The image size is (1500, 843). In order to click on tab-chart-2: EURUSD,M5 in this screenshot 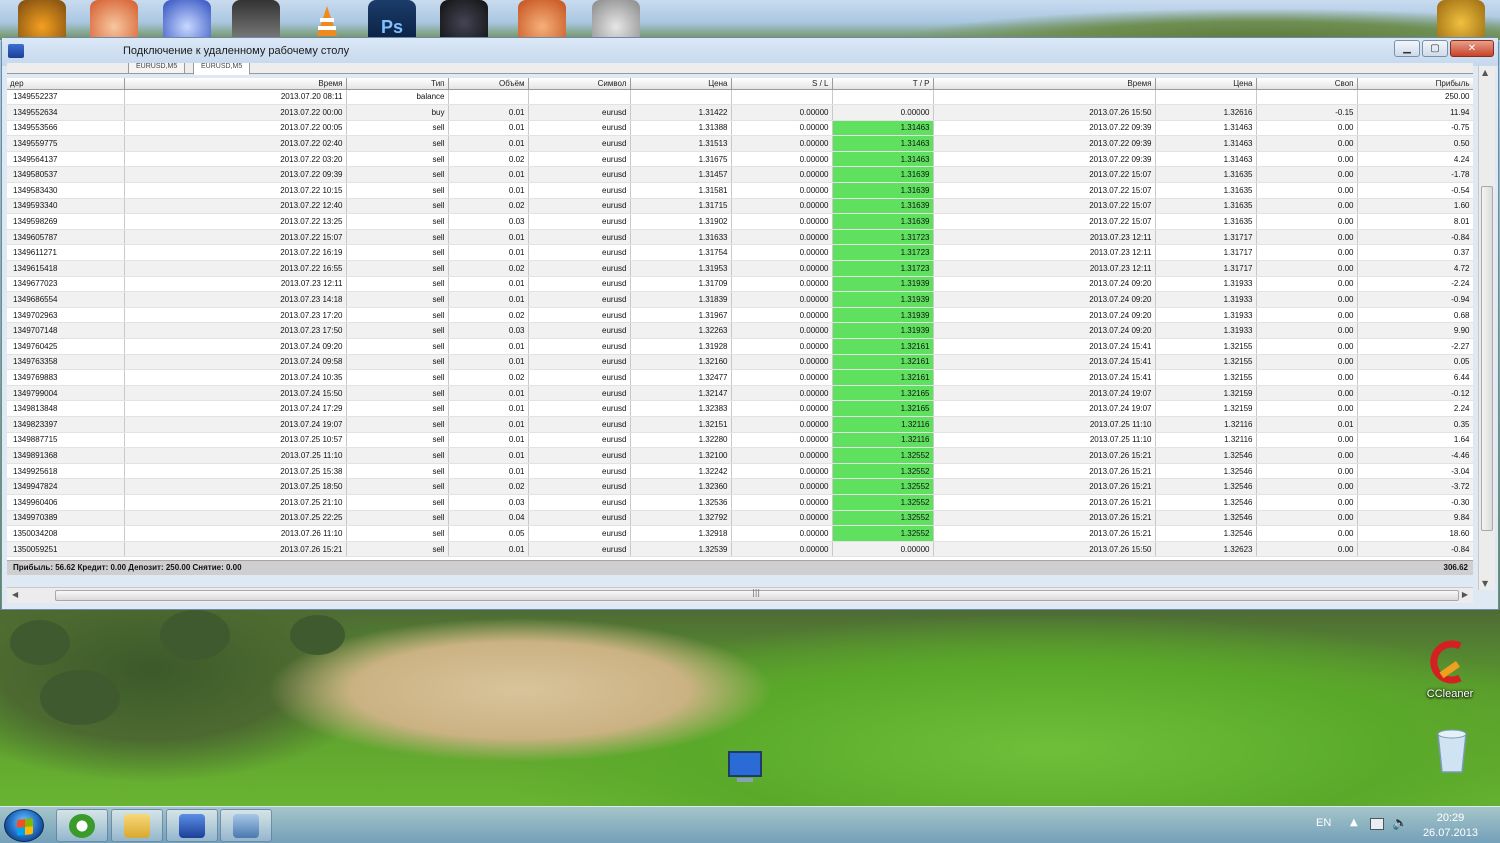, I will do `click(222, 69)`.